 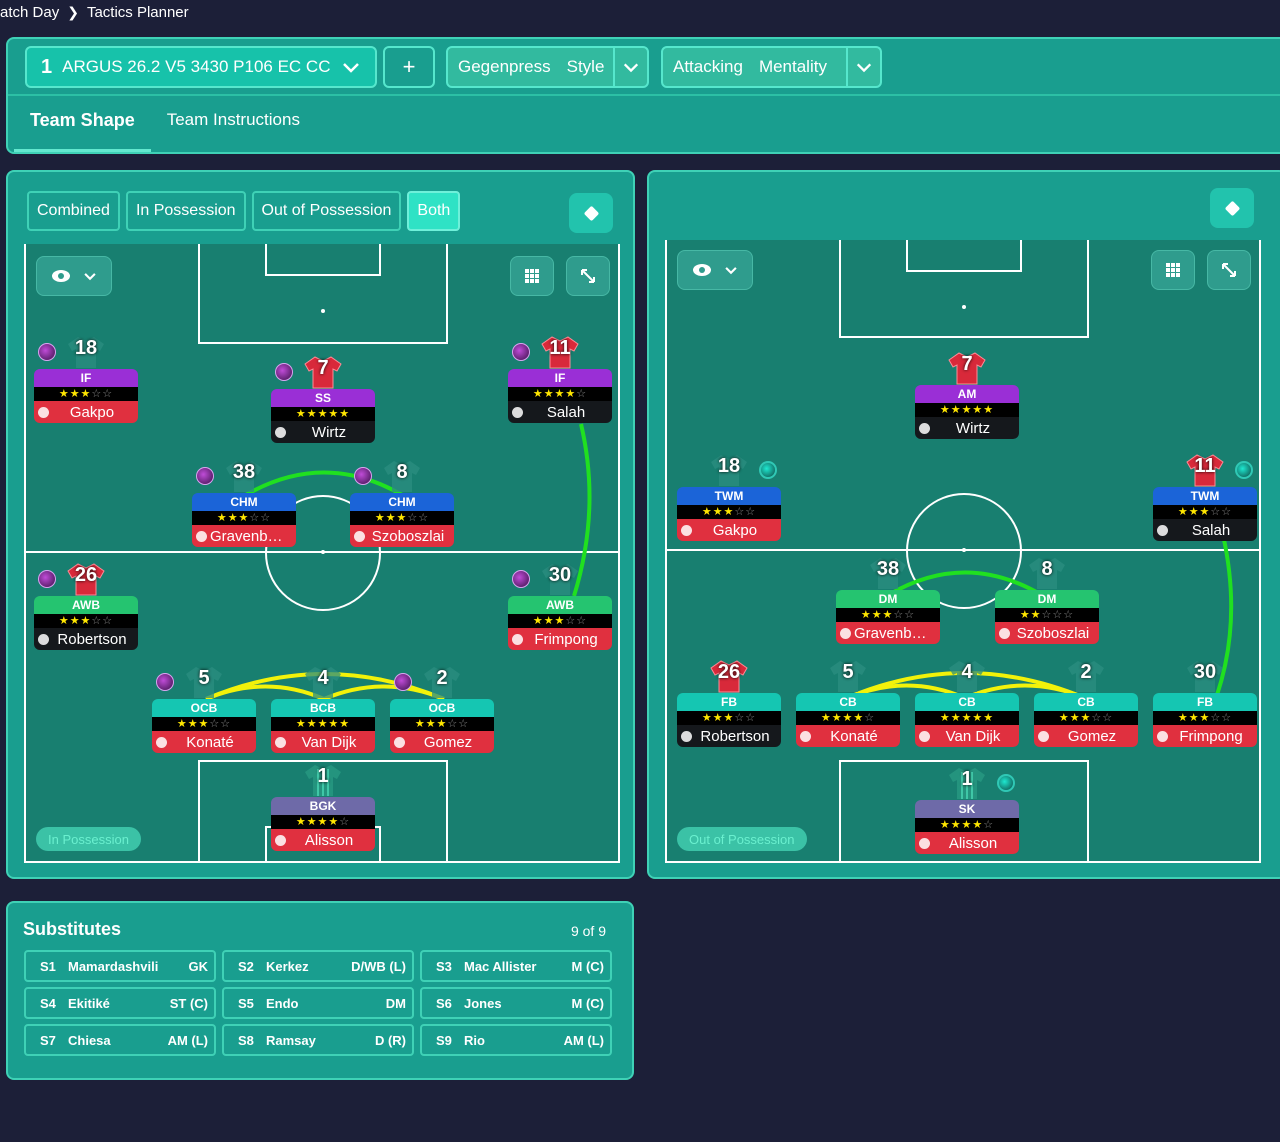 I want to click on tactic-number: 1, so click(x=47, y=66).